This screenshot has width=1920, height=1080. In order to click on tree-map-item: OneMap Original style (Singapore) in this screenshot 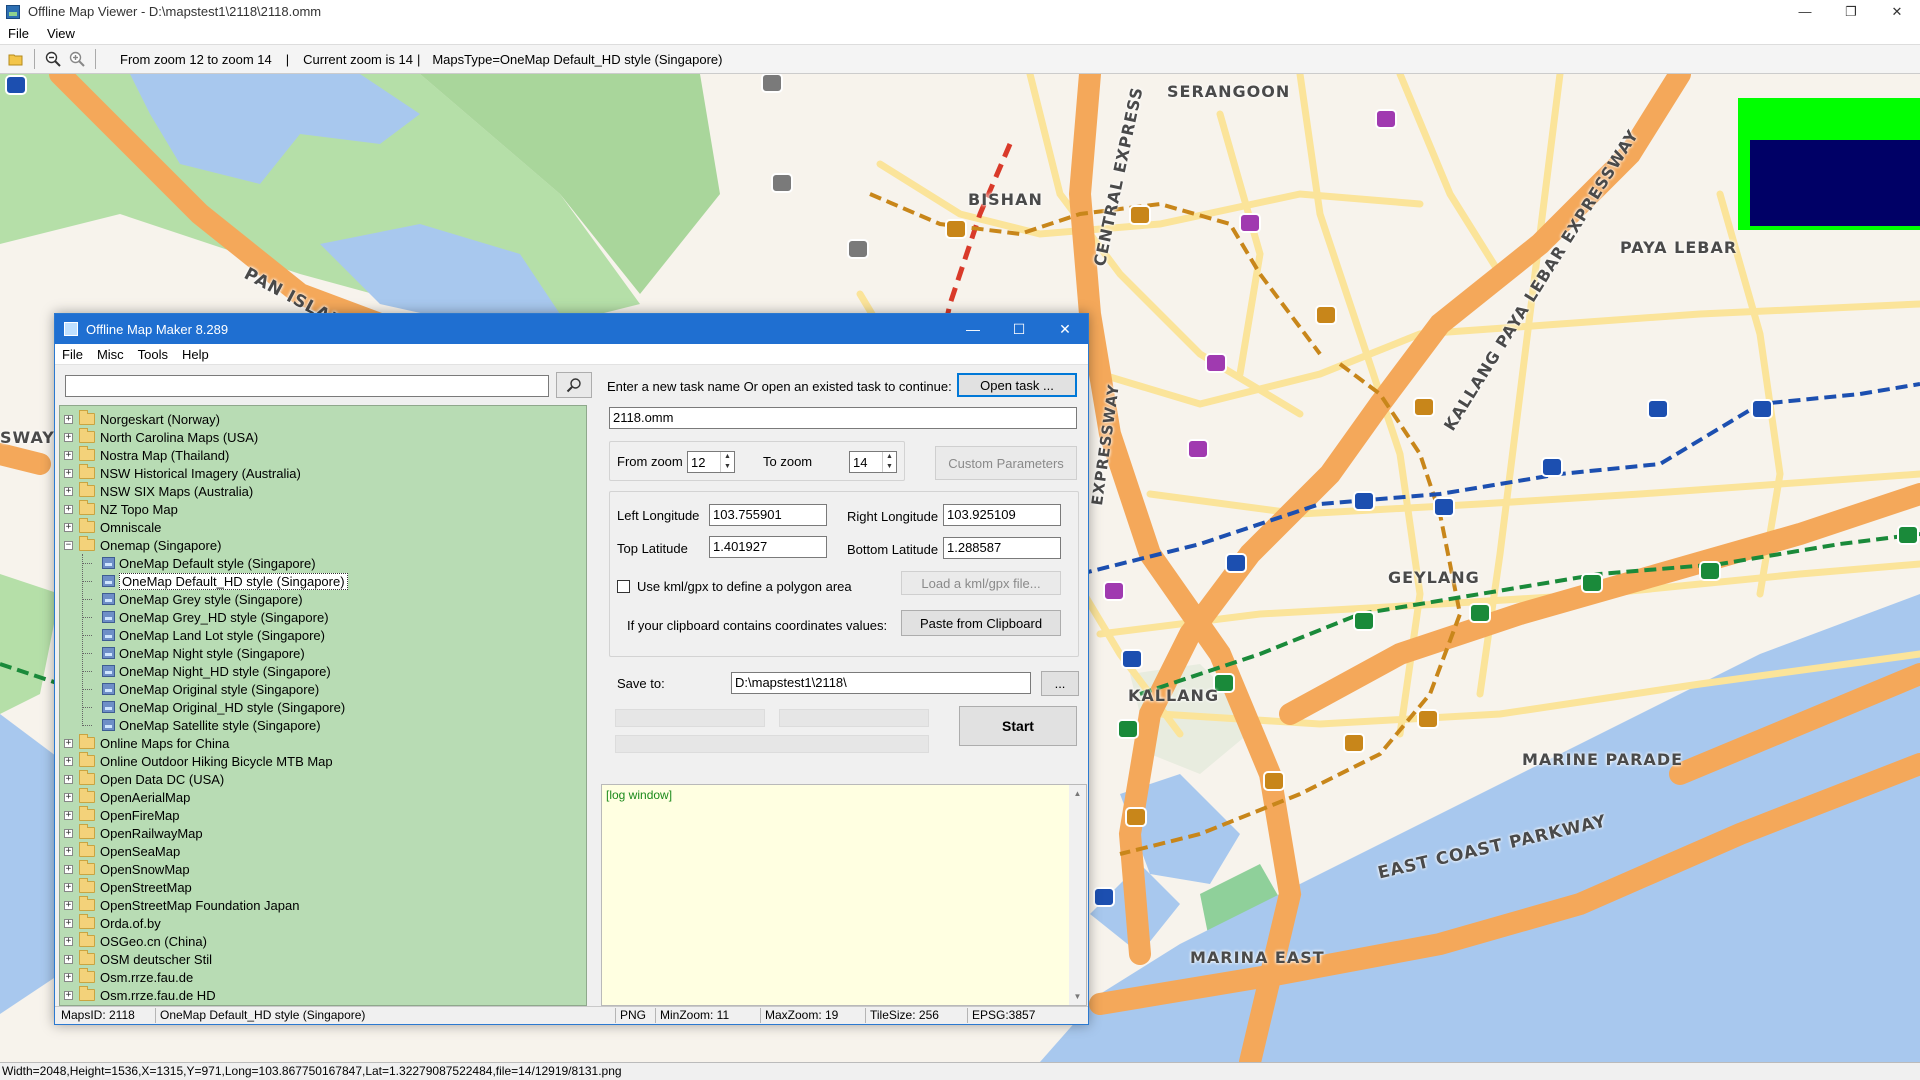, I will do `click(200, 689)`.